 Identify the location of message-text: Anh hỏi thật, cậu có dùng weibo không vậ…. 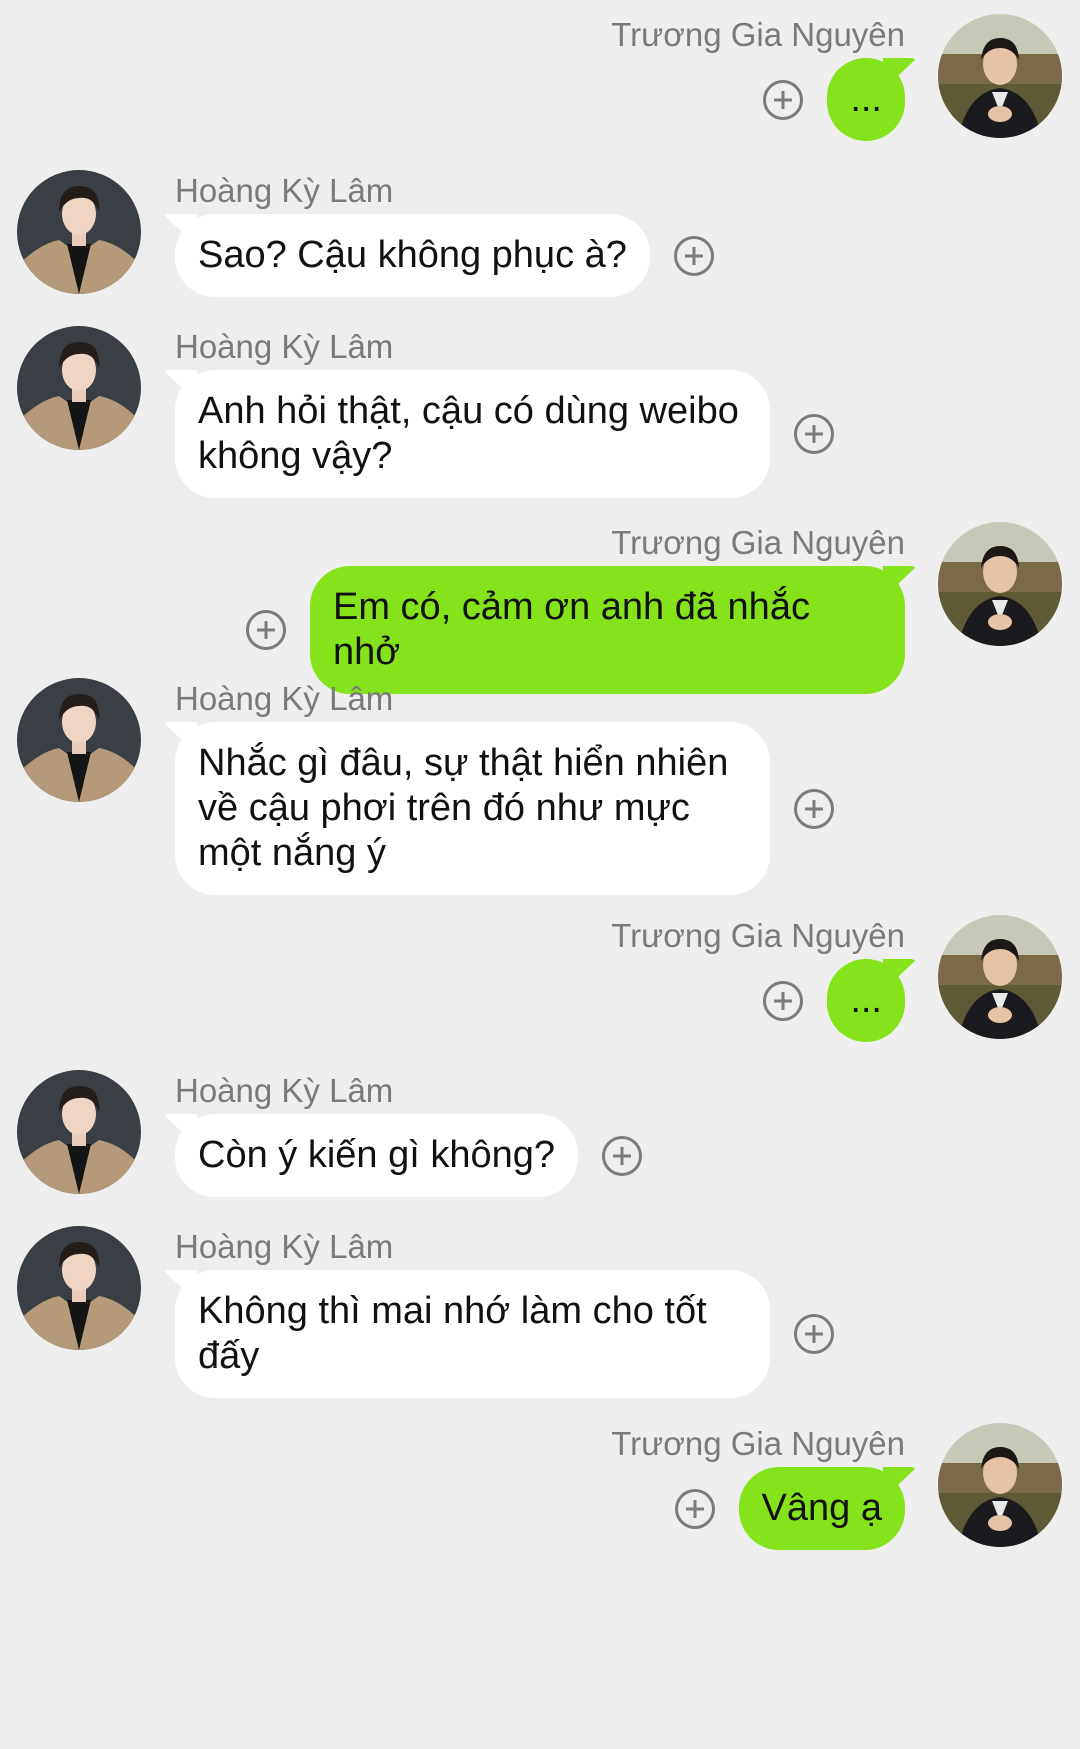
(474, 433).